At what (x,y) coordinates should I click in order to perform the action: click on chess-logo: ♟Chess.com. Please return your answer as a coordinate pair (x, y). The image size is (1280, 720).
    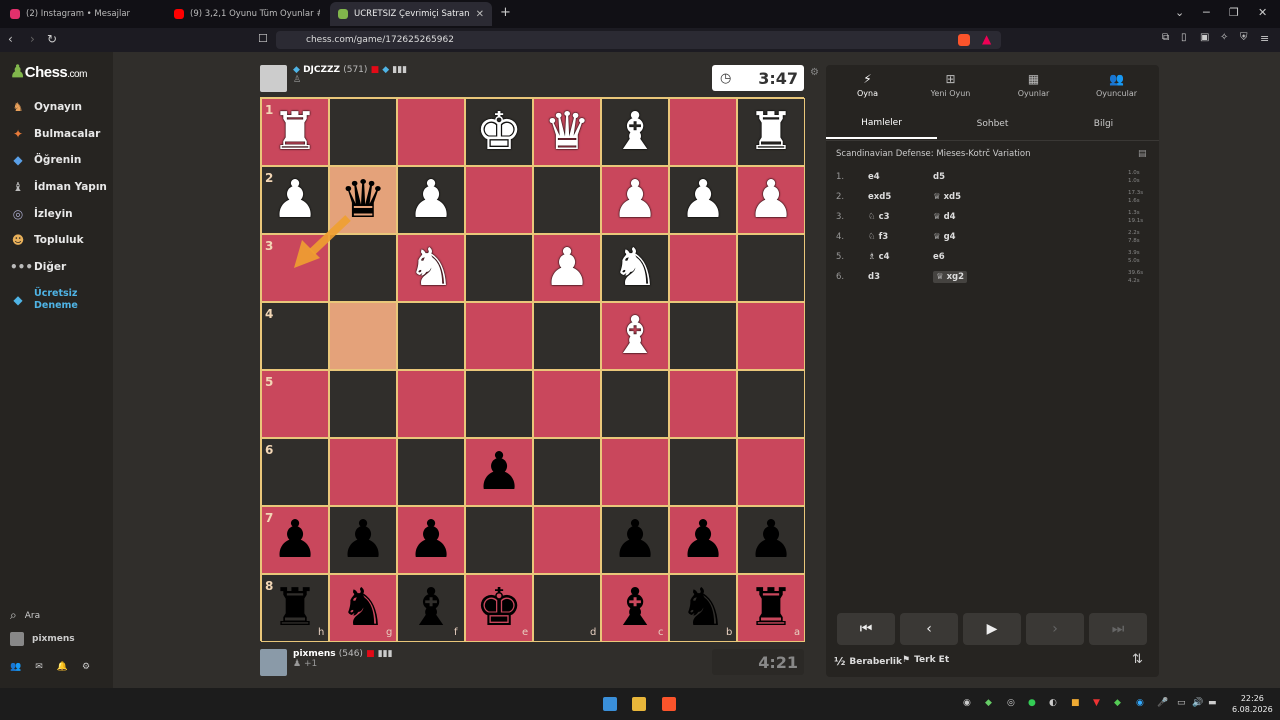
    Looking at the image, I should click on (48, 72).